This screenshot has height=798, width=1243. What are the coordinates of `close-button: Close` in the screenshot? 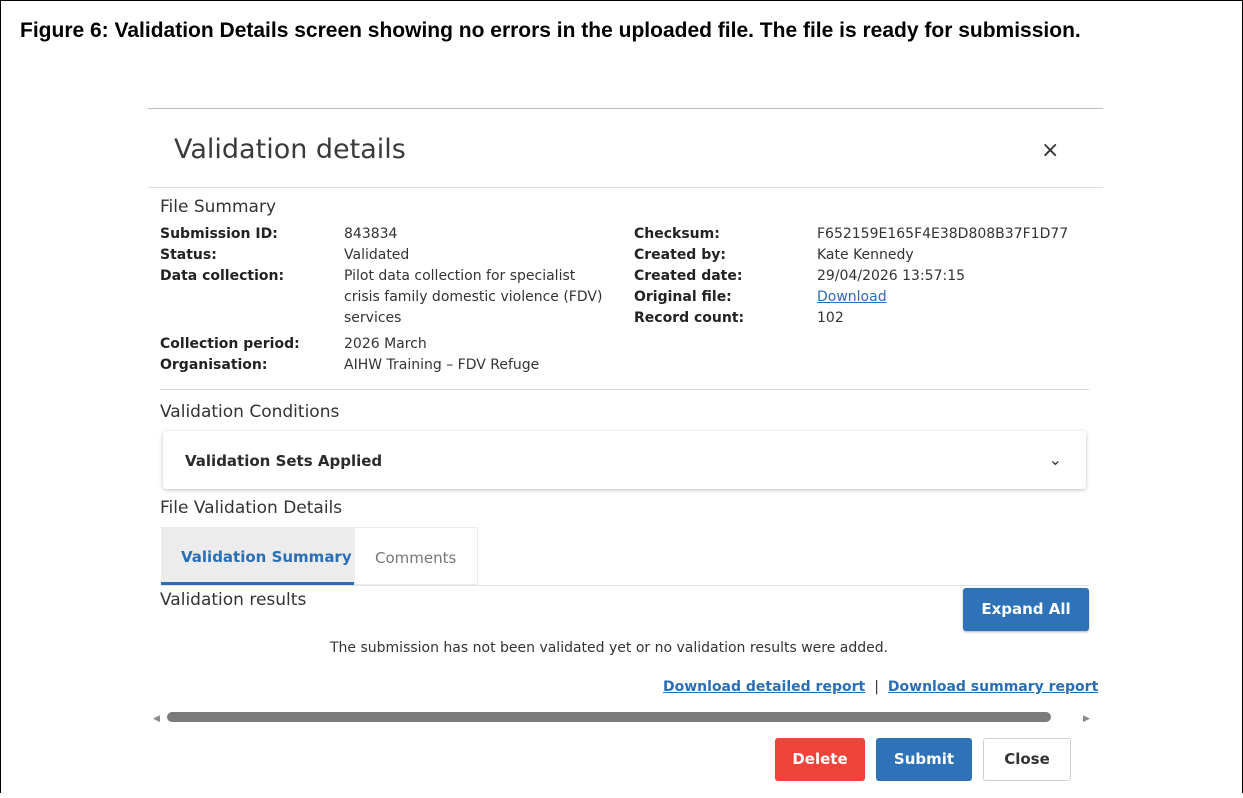 It's located at (1027, 759).